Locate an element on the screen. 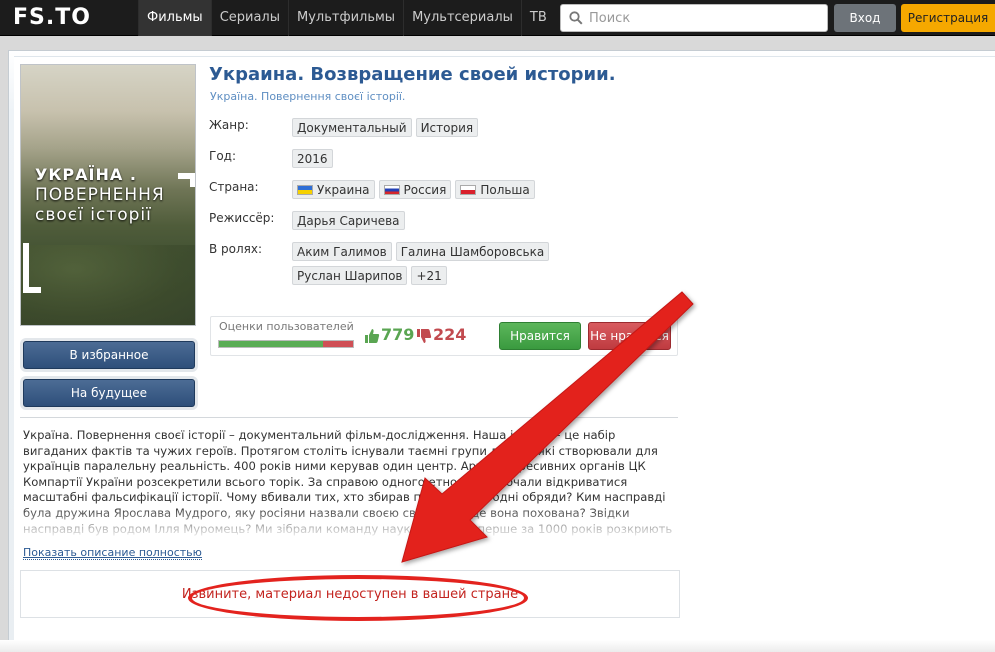  description-fade is located at coordinates (350, 523).